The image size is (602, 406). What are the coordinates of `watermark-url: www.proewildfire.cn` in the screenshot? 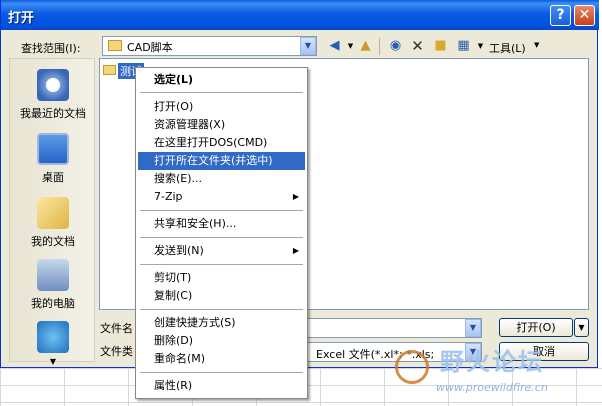 It's located at (492, 387).